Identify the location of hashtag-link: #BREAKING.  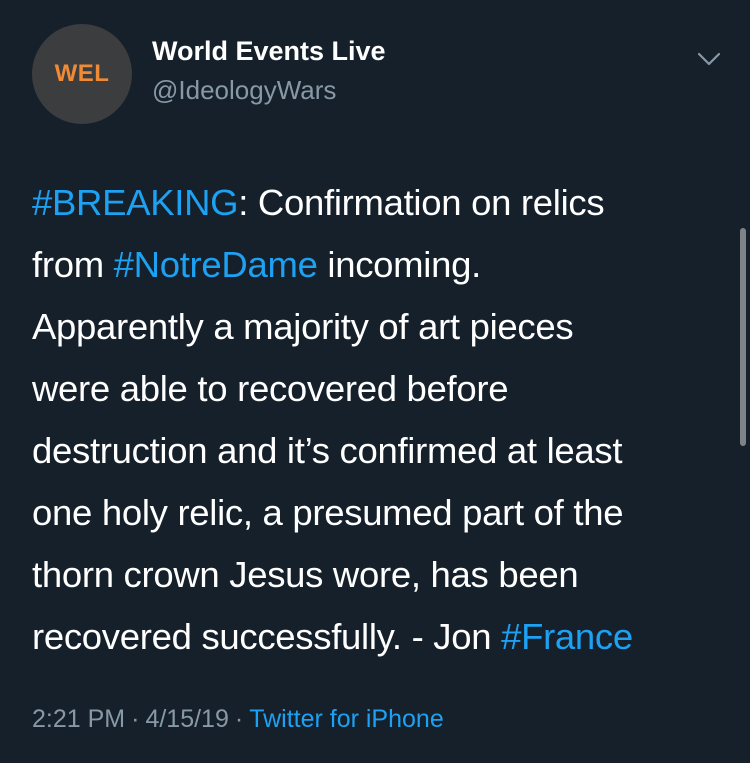
(135, 202).